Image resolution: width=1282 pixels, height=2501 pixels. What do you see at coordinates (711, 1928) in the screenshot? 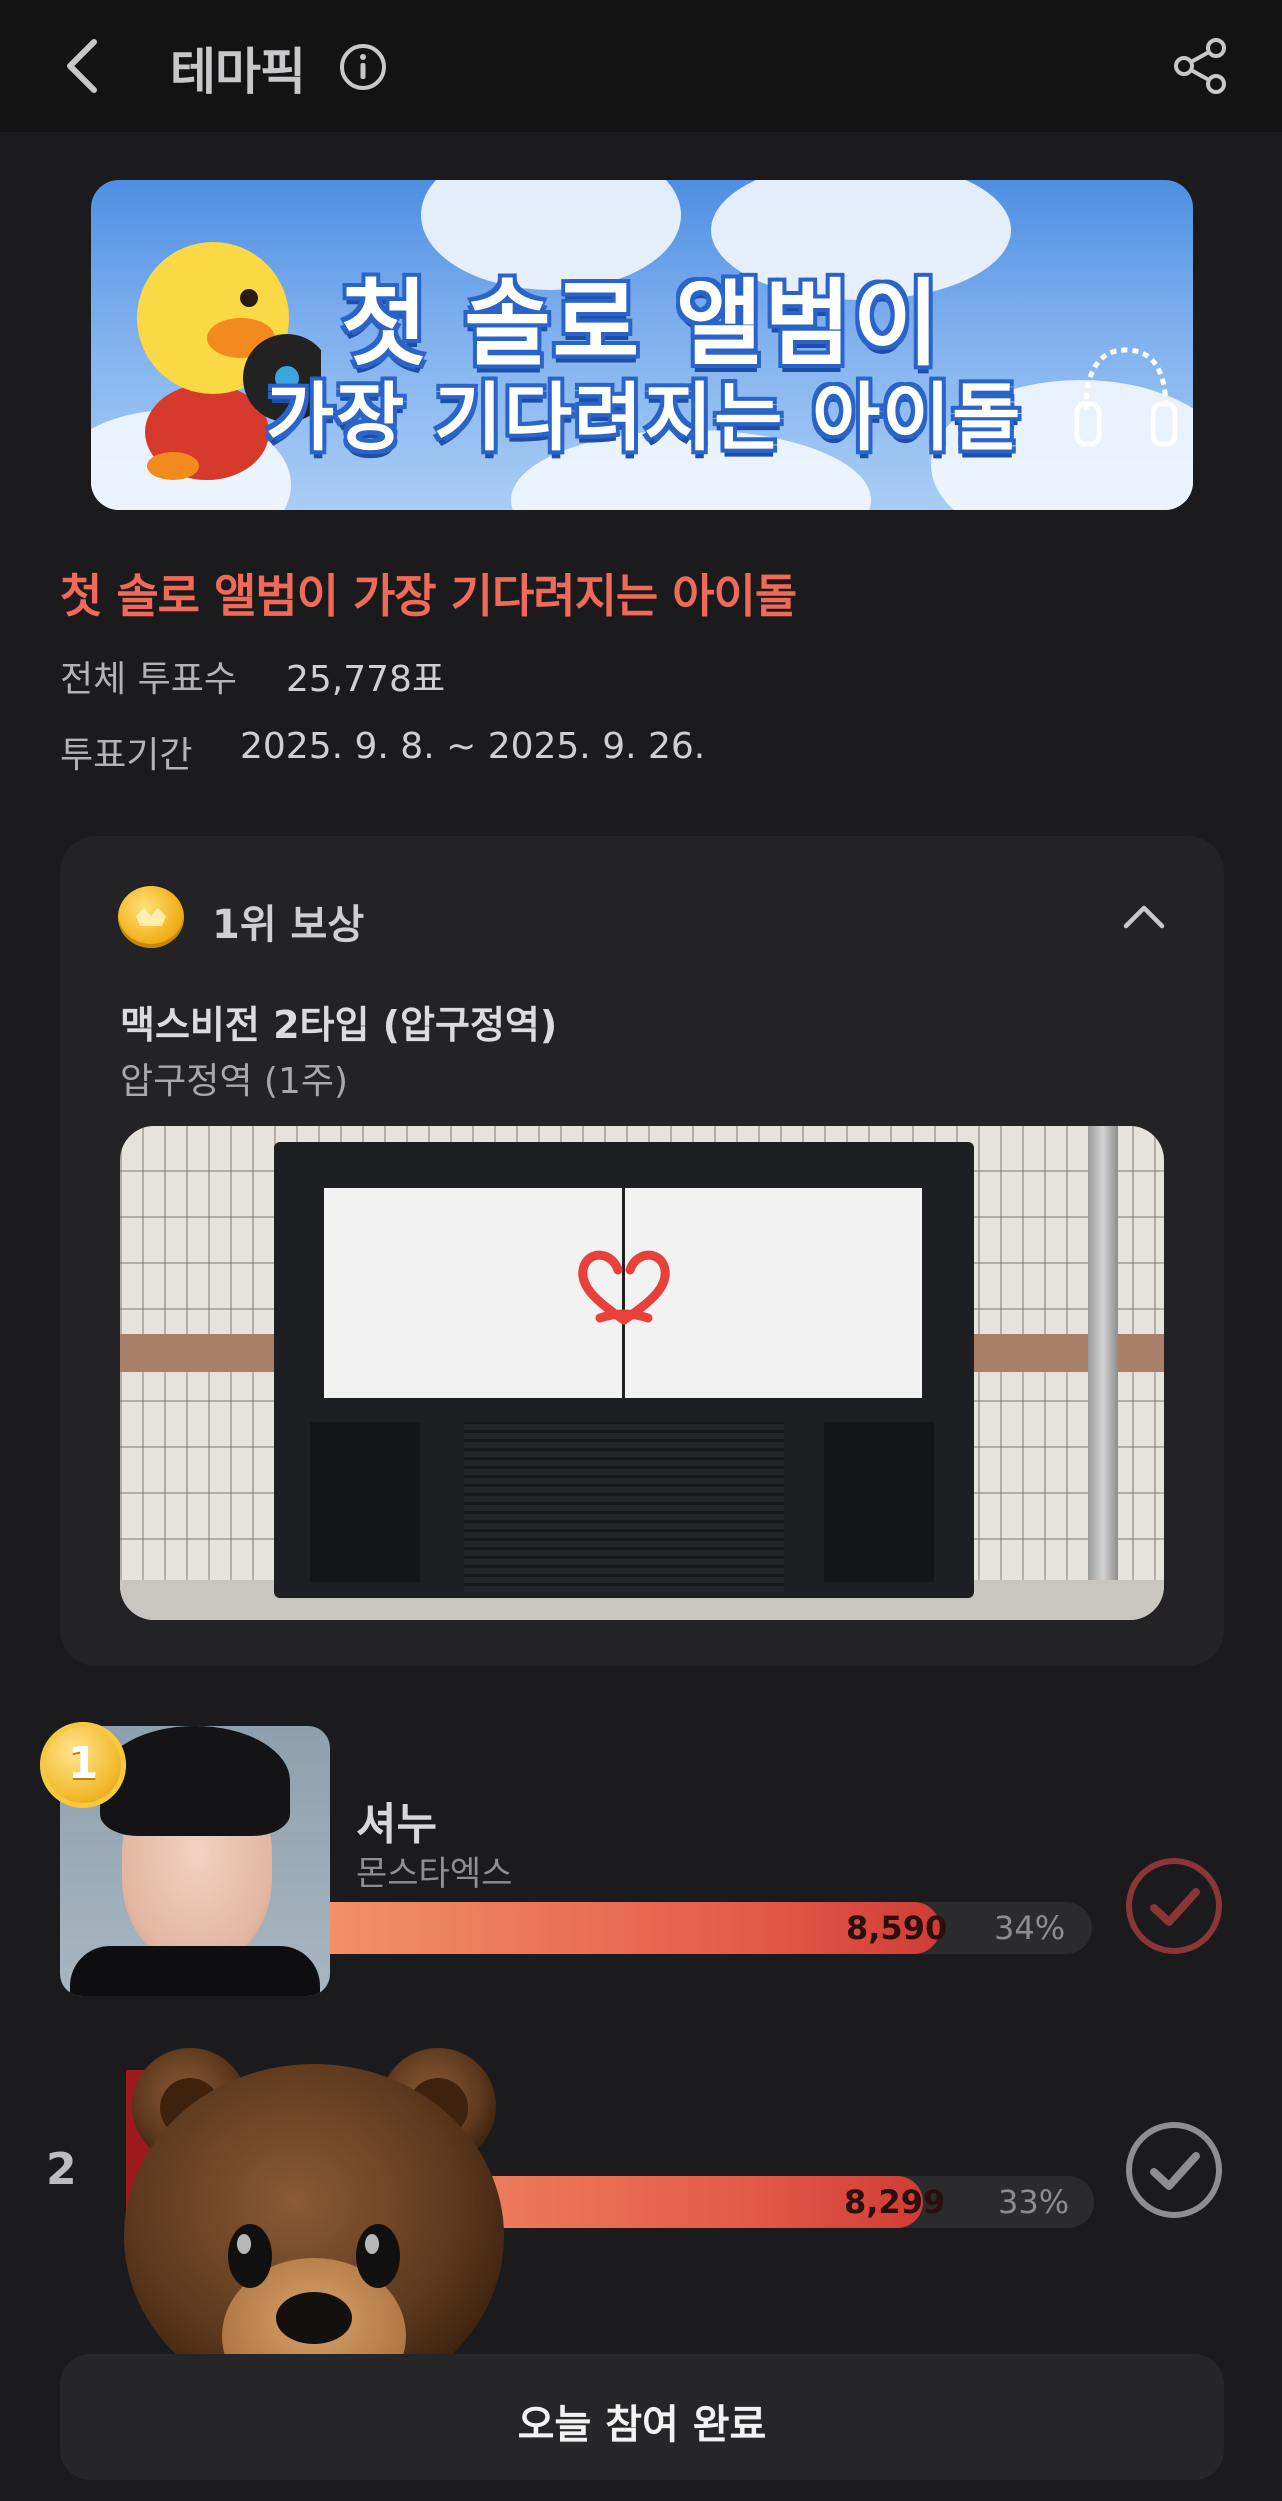
I see `vote-bar-track: 8,590 34%` at bounding box center [711, 1928].